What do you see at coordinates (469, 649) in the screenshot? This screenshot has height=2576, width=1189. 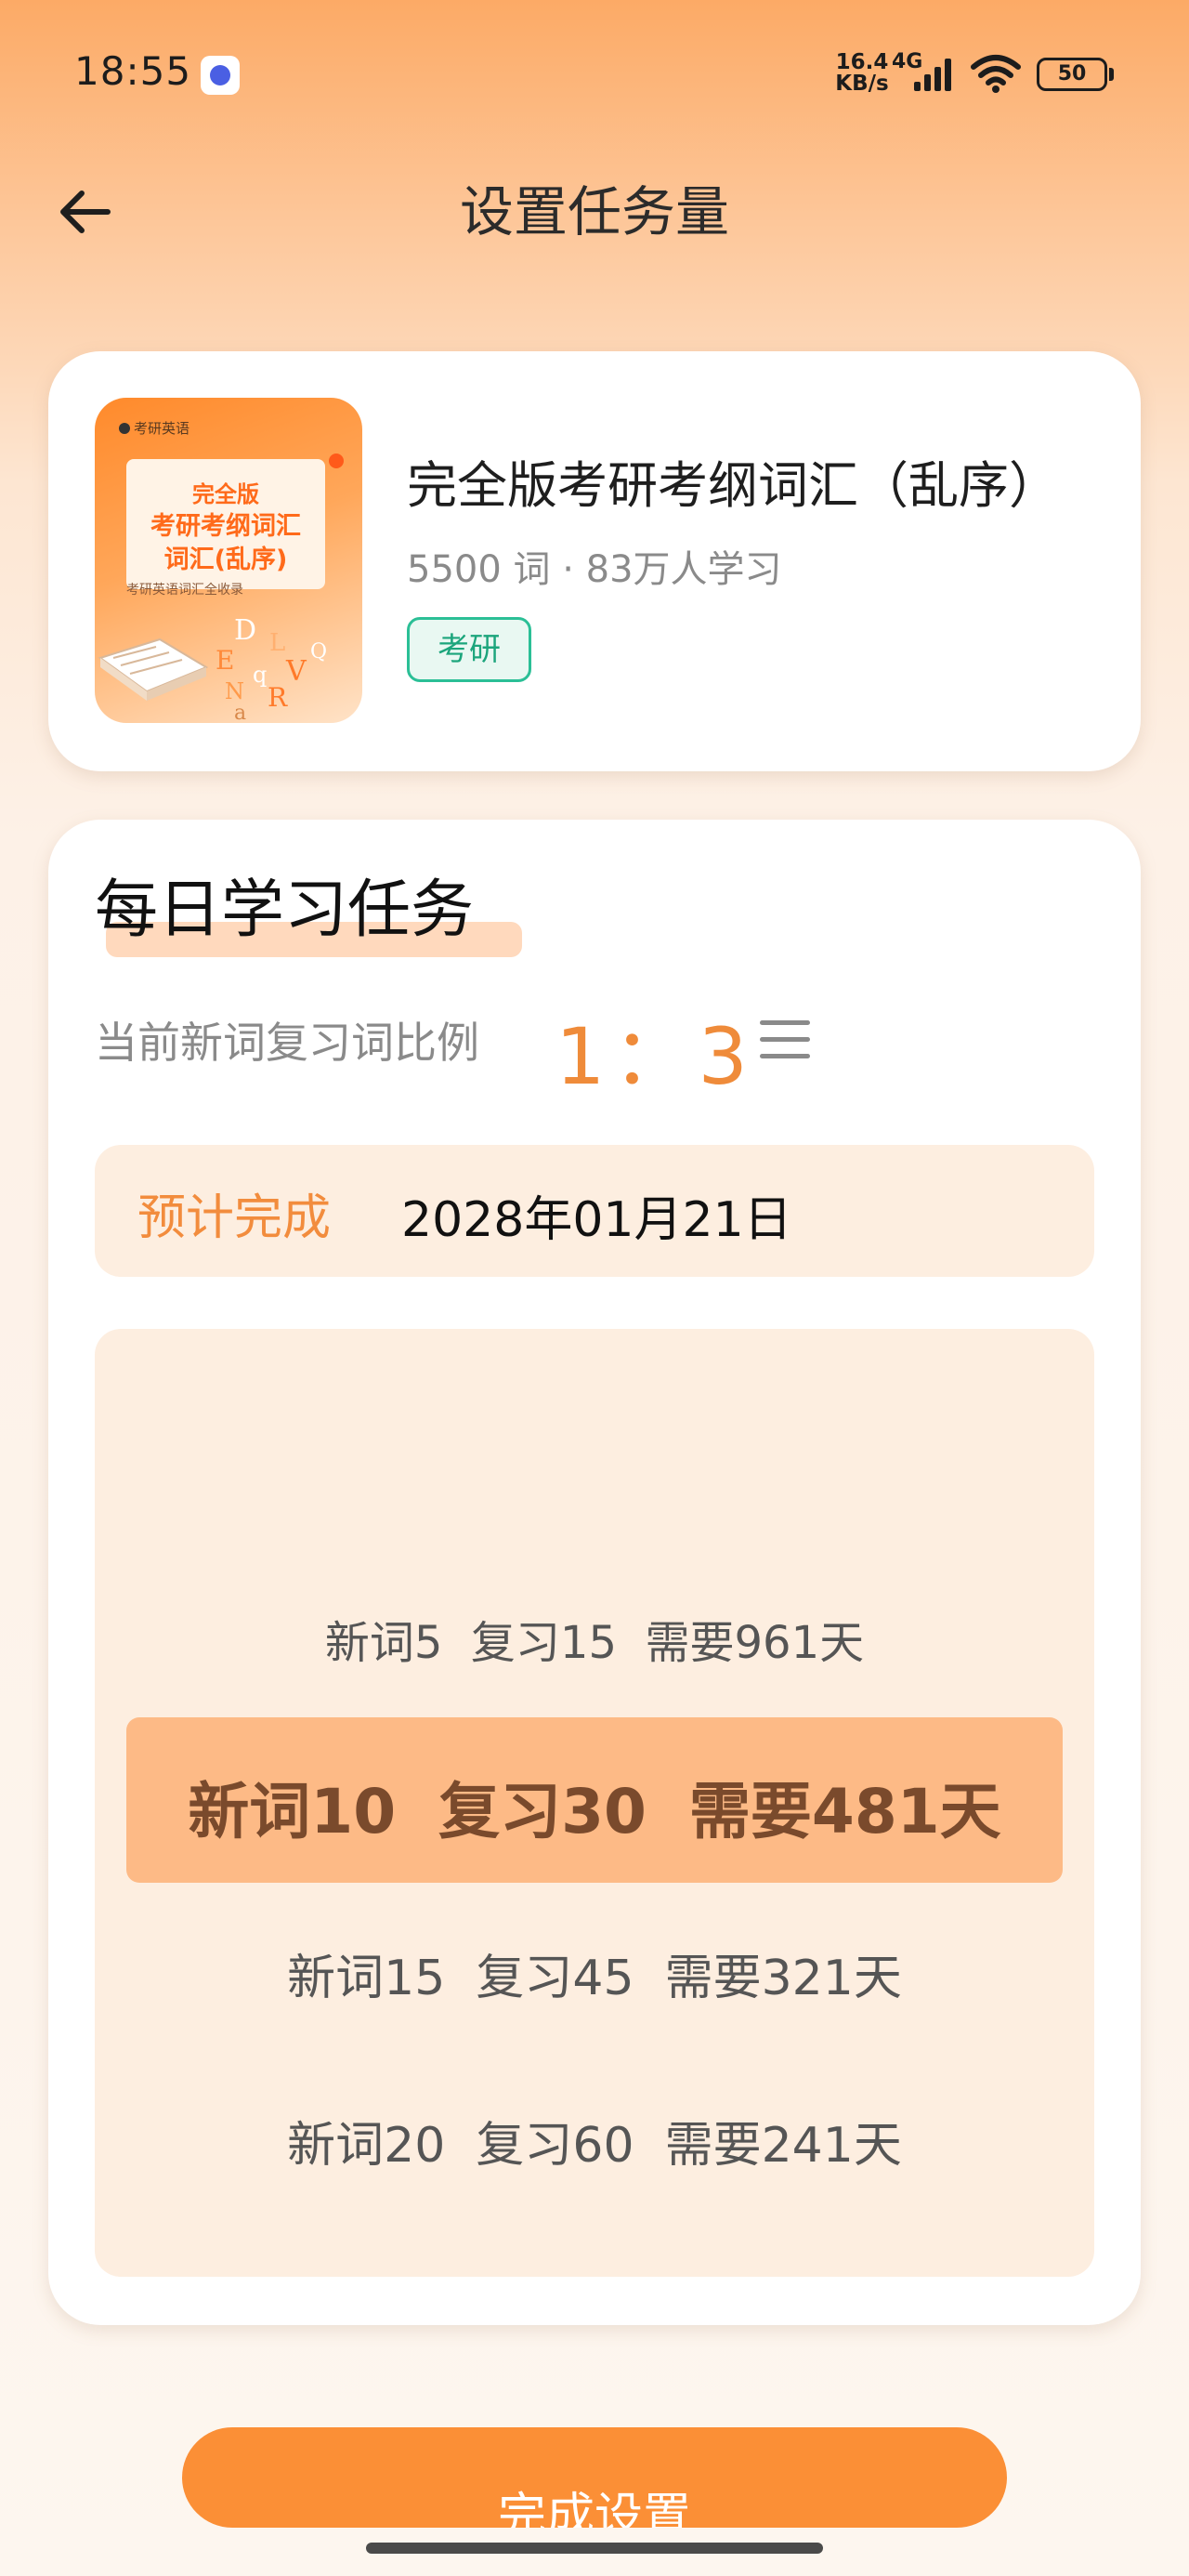 I see `book-category-tag: 考研` at bounding box center [469, 649].